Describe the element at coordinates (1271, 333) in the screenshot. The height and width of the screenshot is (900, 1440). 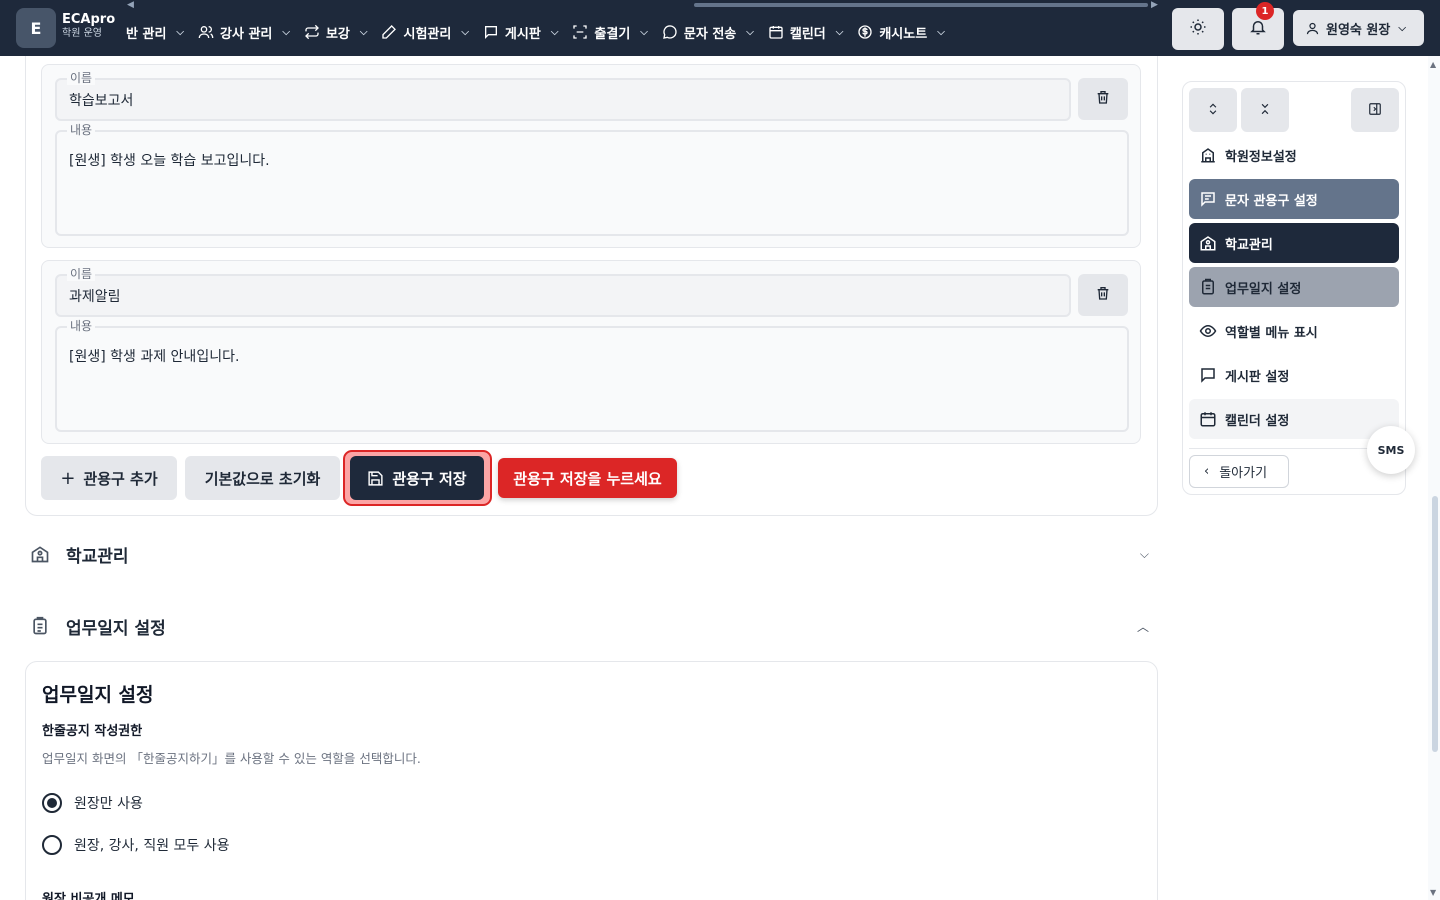
I see `panel-item-label: 역할별 메뉴 표시` at that location.